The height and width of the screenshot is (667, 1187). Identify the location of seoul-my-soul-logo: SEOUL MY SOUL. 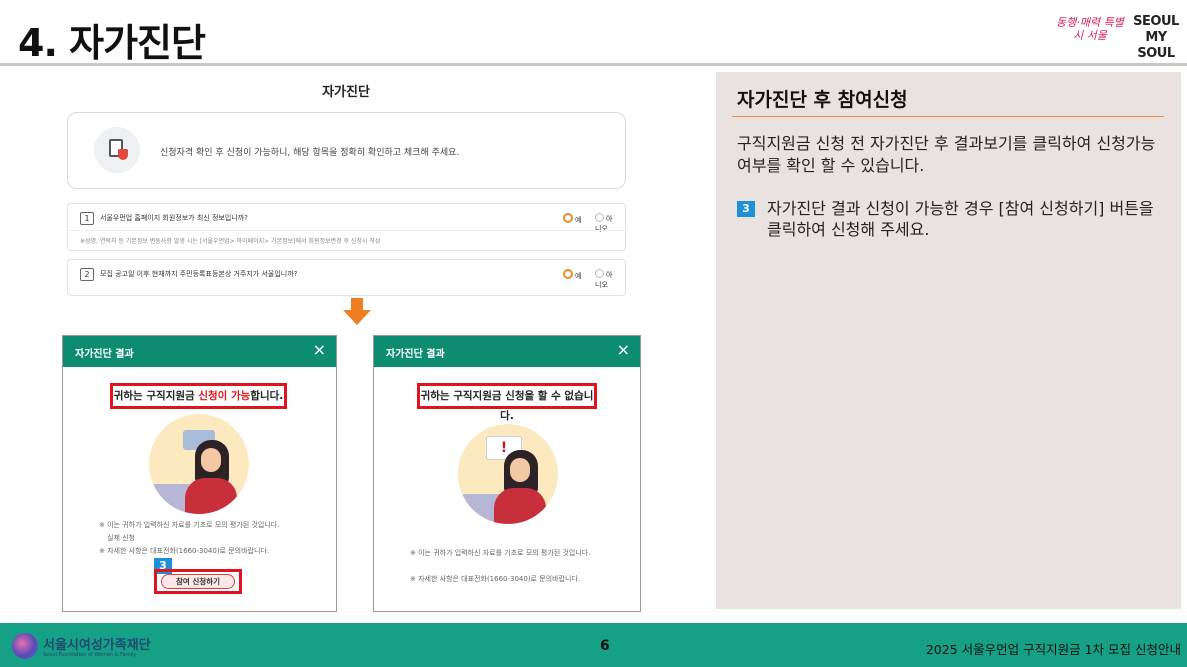
(1156, 37).